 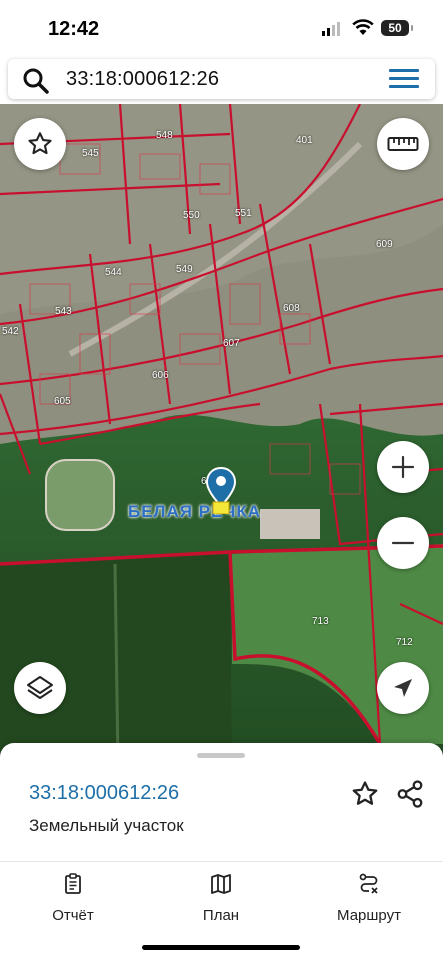 What do you see at coordinates (410, 794) in the screenshot?
I see `share-icon` at bounding box center [410, 794].